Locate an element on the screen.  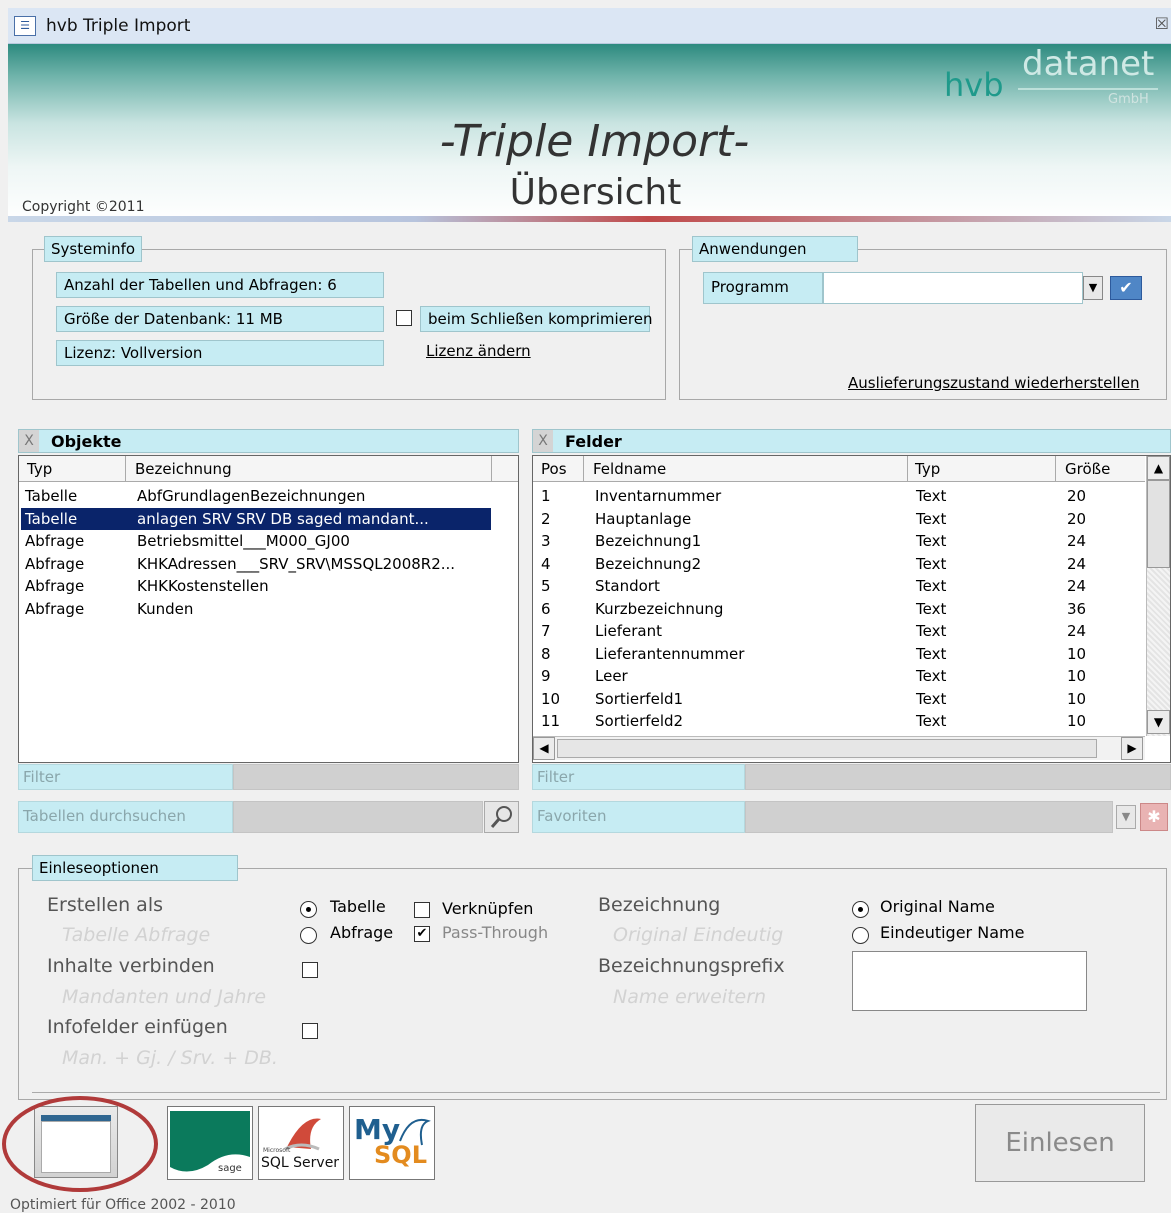
column-feldname: Feldname is located at coordinates (629, 469).